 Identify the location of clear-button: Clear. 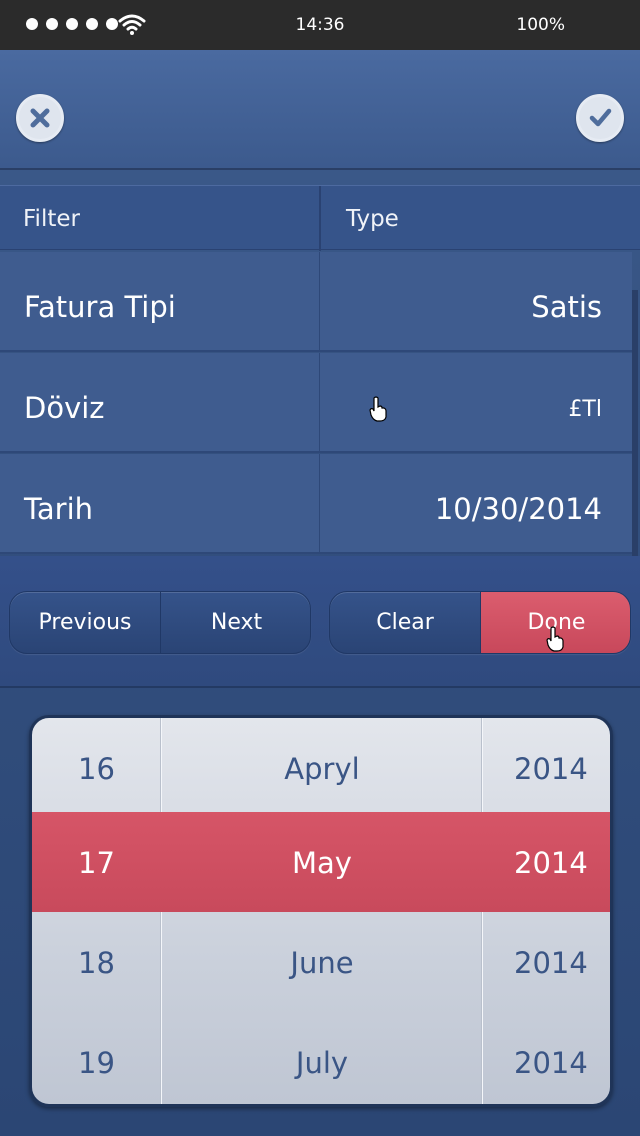
(405, 622).